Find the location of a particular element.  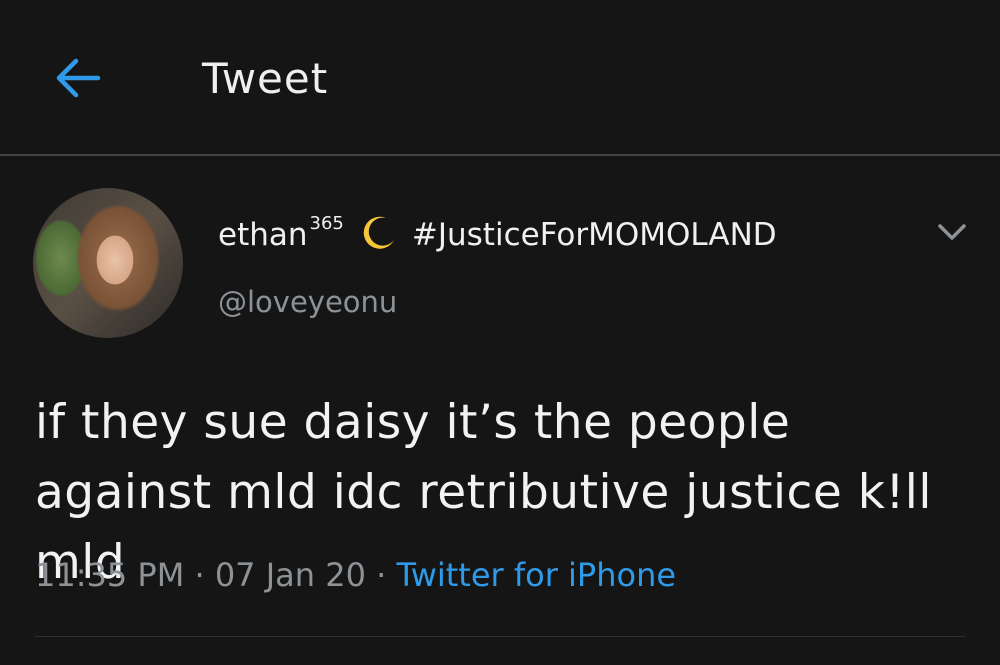

tweet-source-link: Twitter for iPhone is located at coordinates (536, 575).